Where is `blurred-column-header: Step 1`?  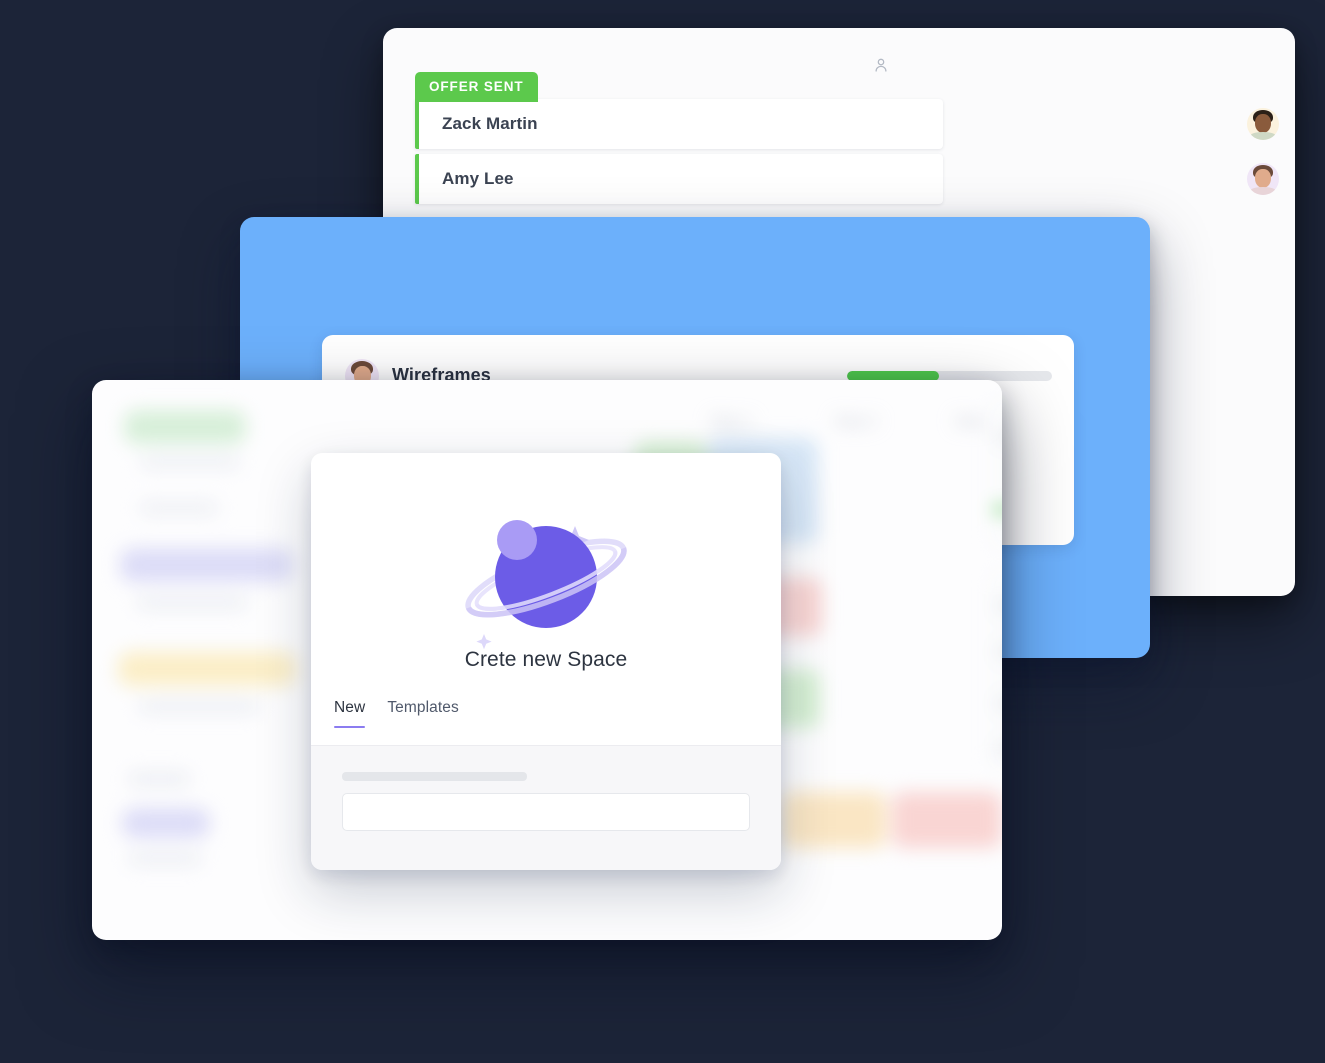 blurred-column-header: Step 1 is located at coordinates (732, 421).